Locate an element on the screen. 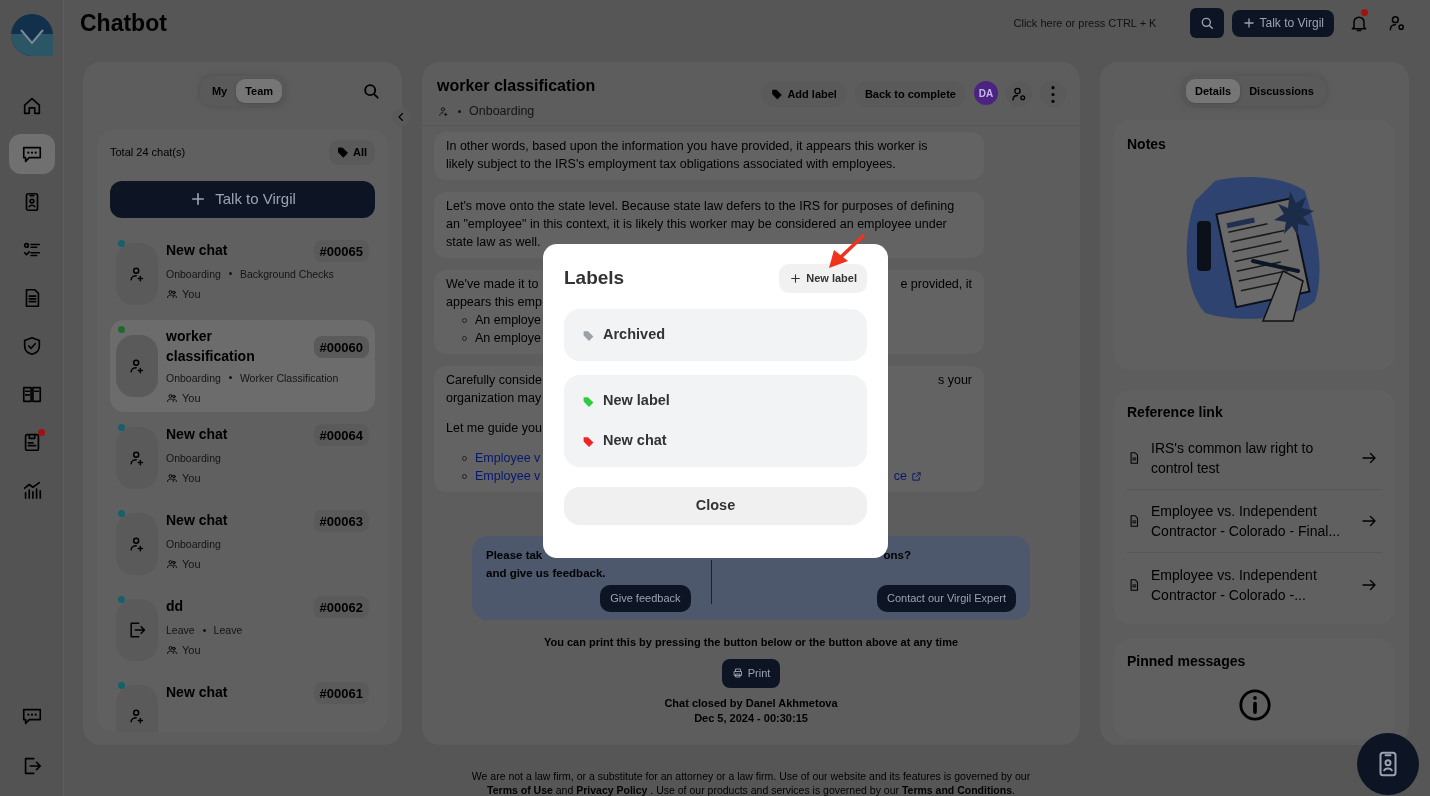 The height and width of the screenshot is (796, 1430). link: ce is located at coordinates (900, 476).